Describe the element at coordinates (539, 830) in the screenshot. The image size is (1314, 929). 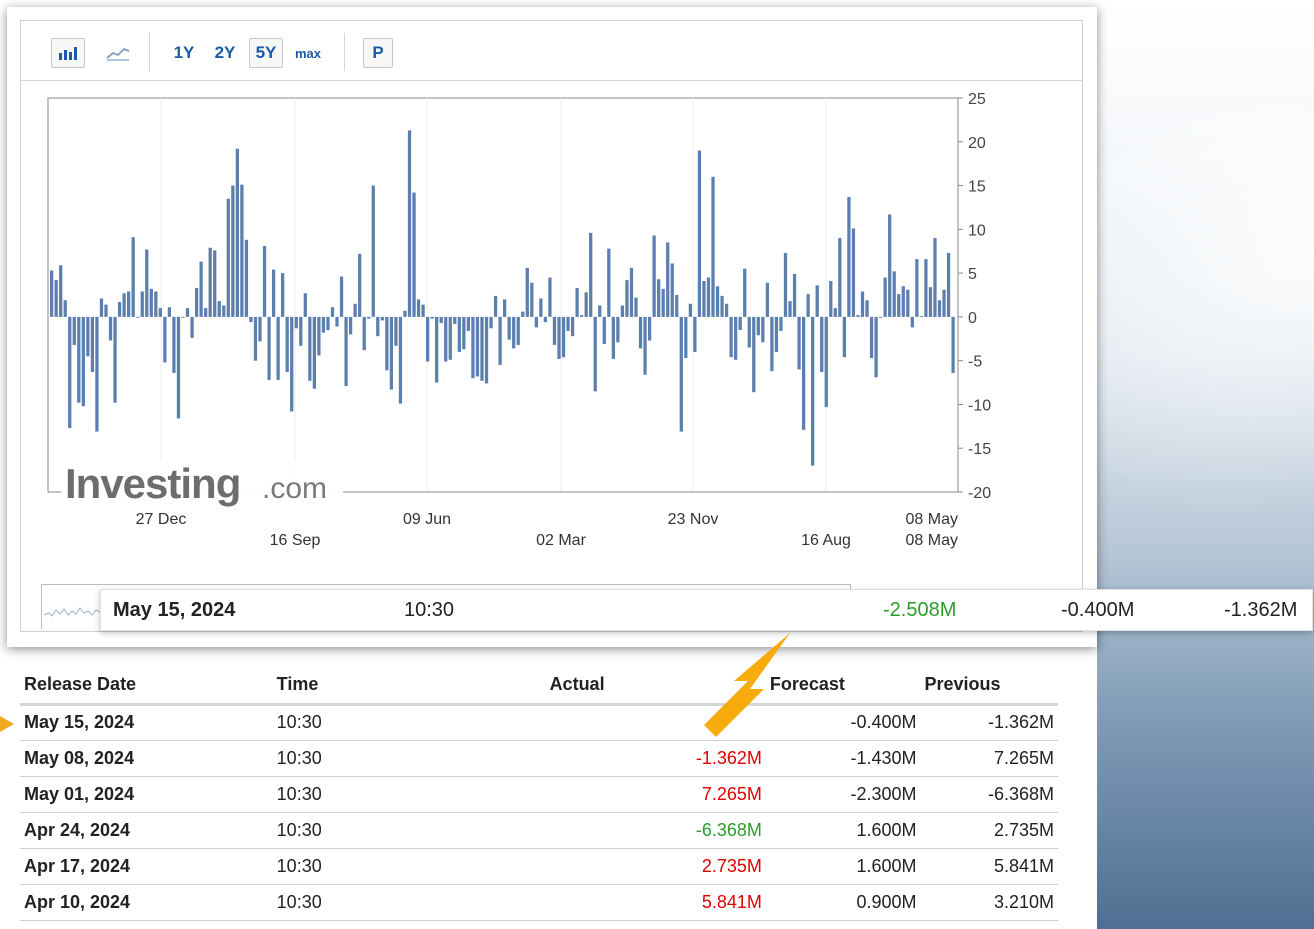
I see `table-row: Apr 24, 2024 10:30 -6.368M 1.600M 2.735M` at that location.